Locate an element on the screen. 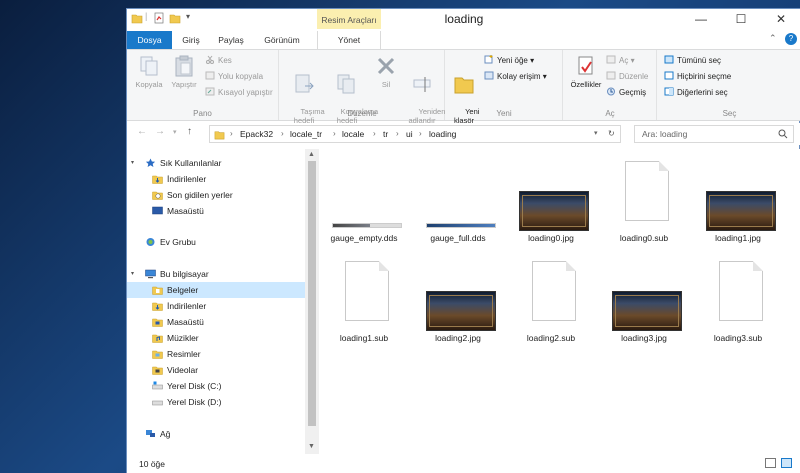 The height and width of the screenshot is (473, 800). homegroup-icon is located at coordinates (150, 242).